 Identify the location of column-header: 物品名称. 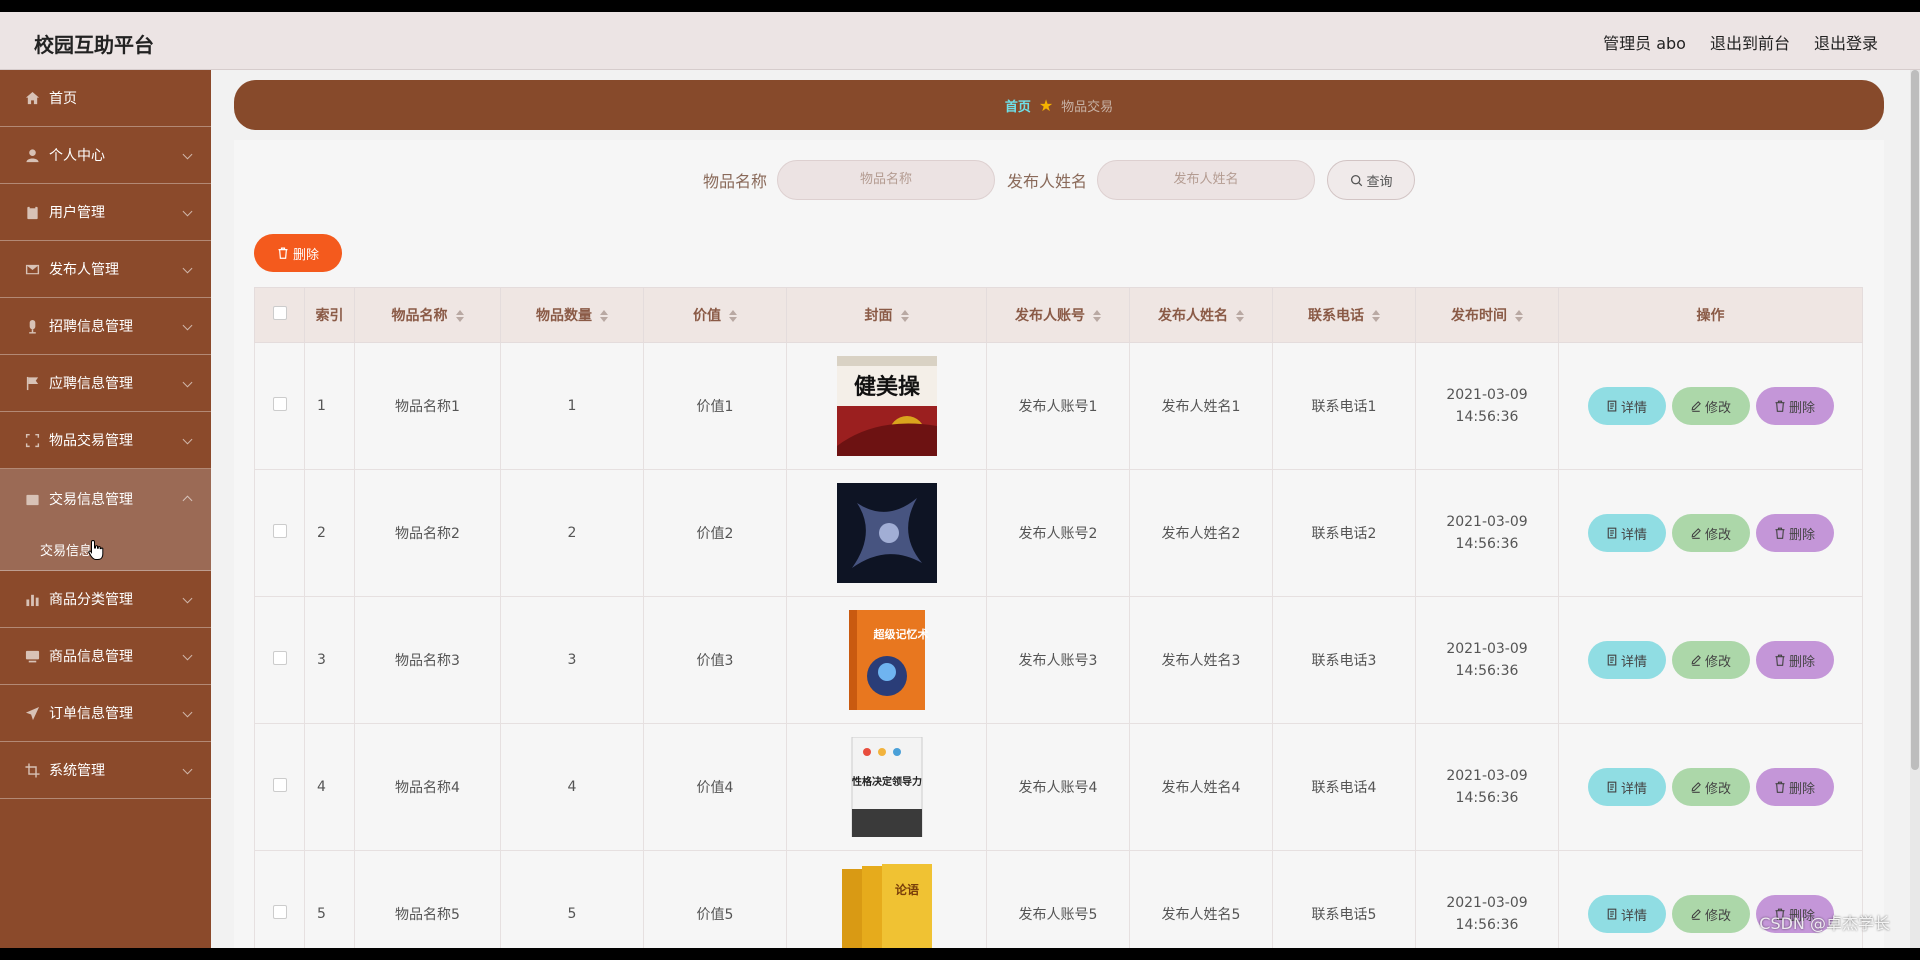
(427, 315).